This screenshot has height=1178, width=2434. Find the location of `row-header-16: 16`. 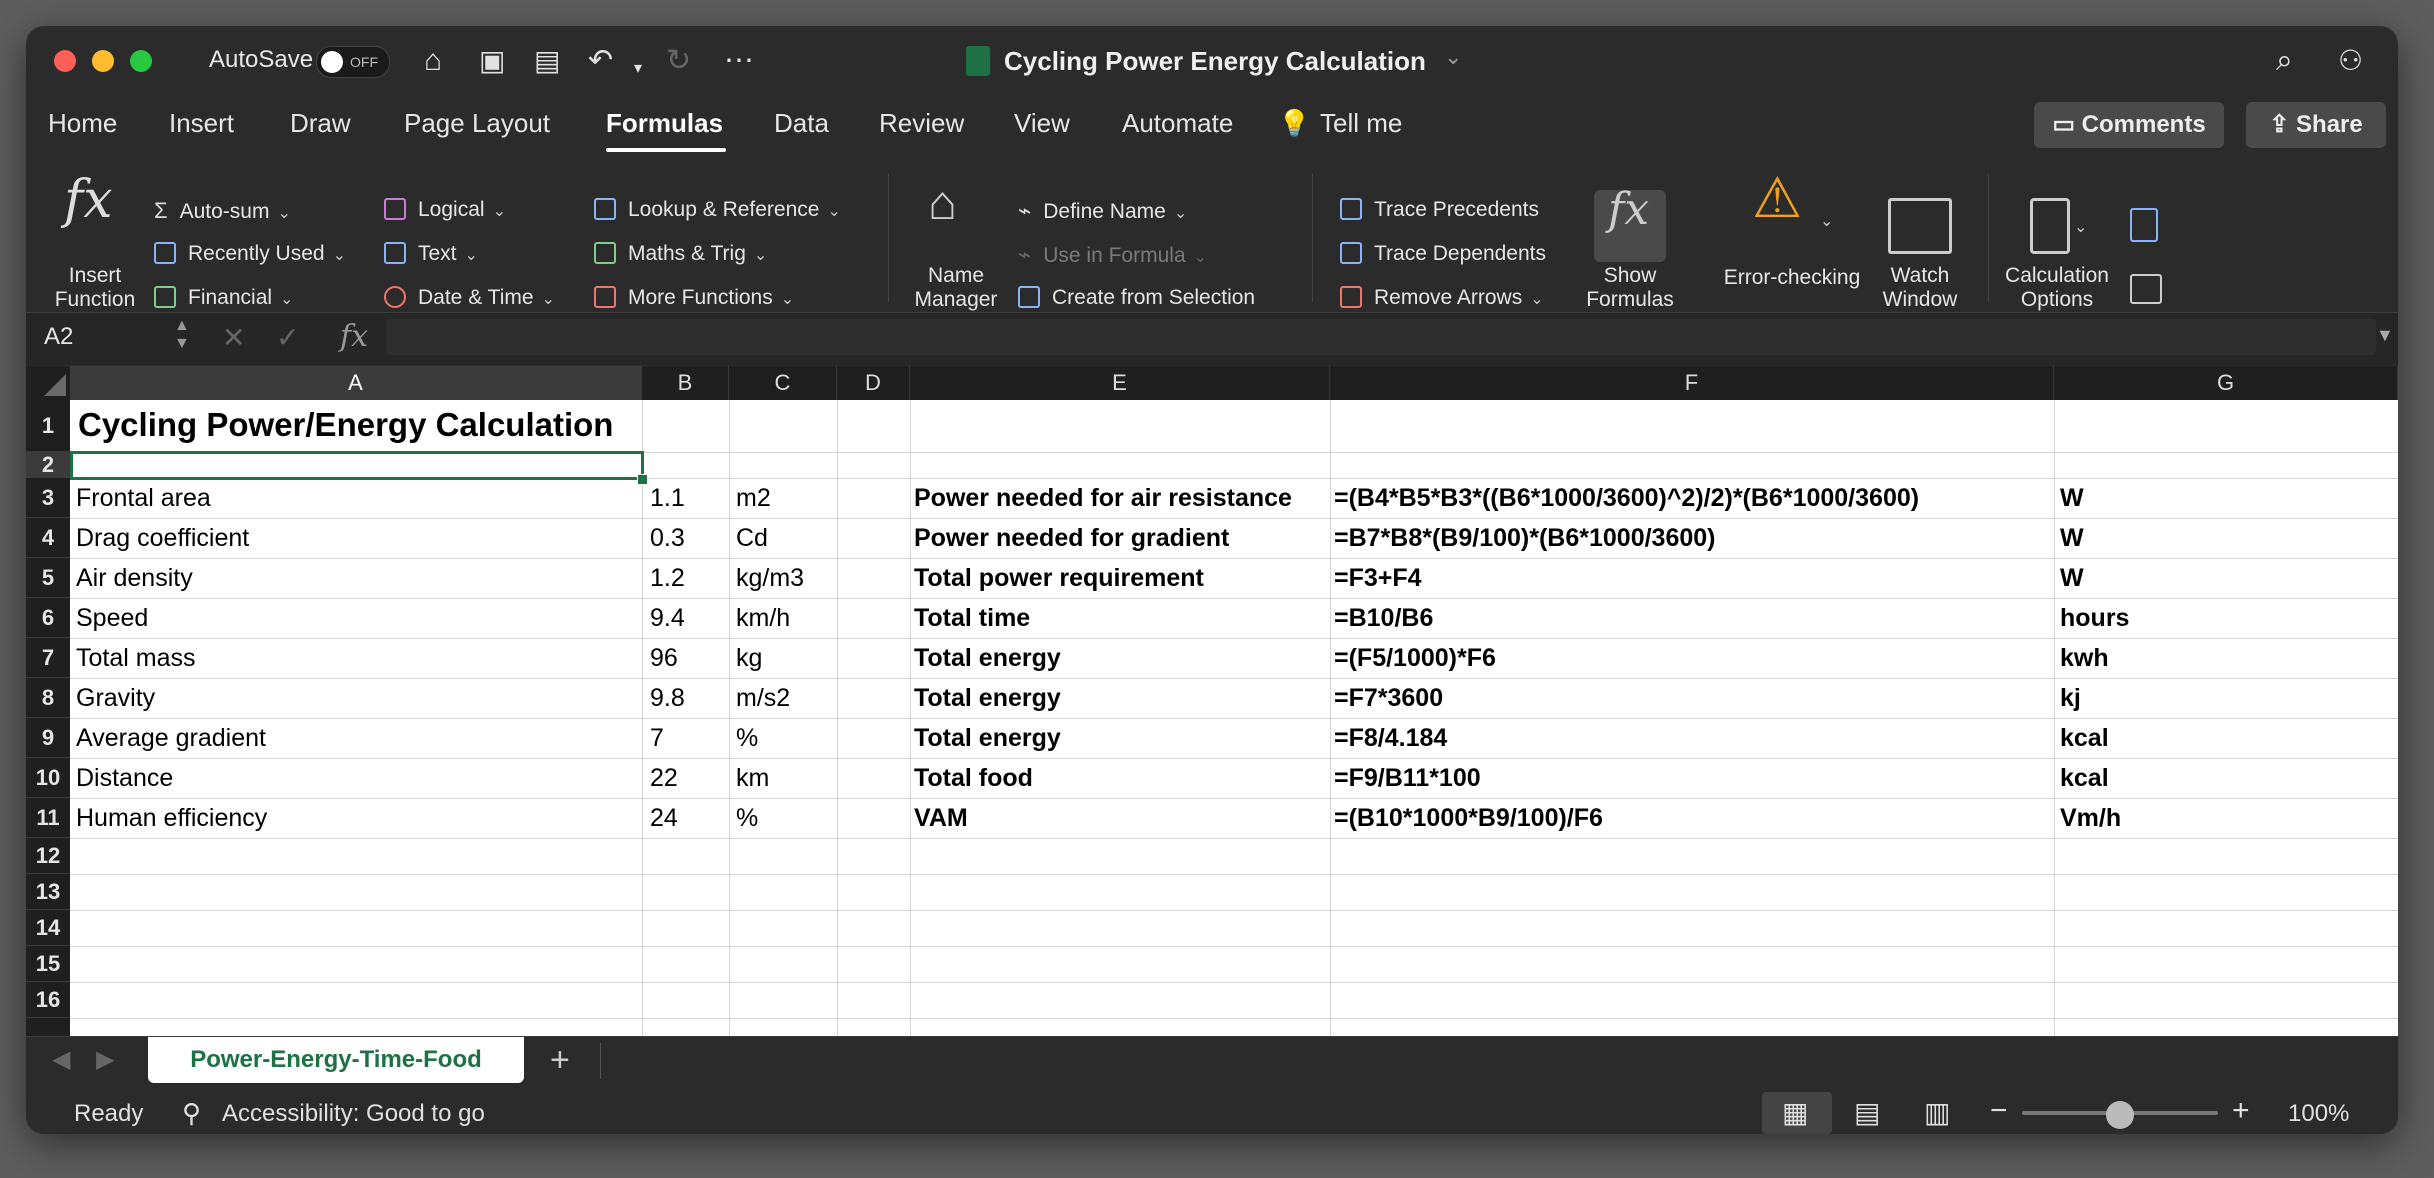

row-header-16: 16 is located at coordinates (48, 1000).